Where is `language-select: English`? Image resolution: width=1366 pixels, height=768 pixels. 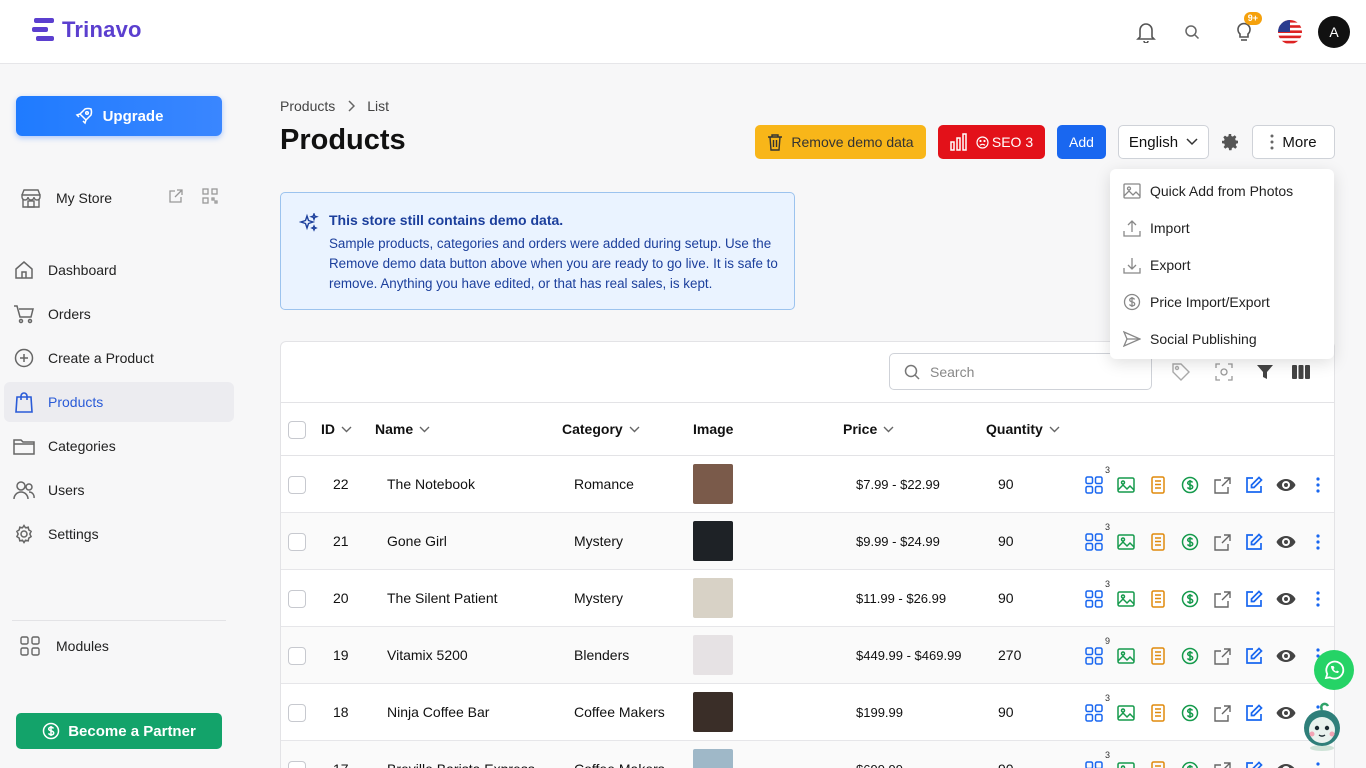
language-select: English is located at coordinates (1163, 142).